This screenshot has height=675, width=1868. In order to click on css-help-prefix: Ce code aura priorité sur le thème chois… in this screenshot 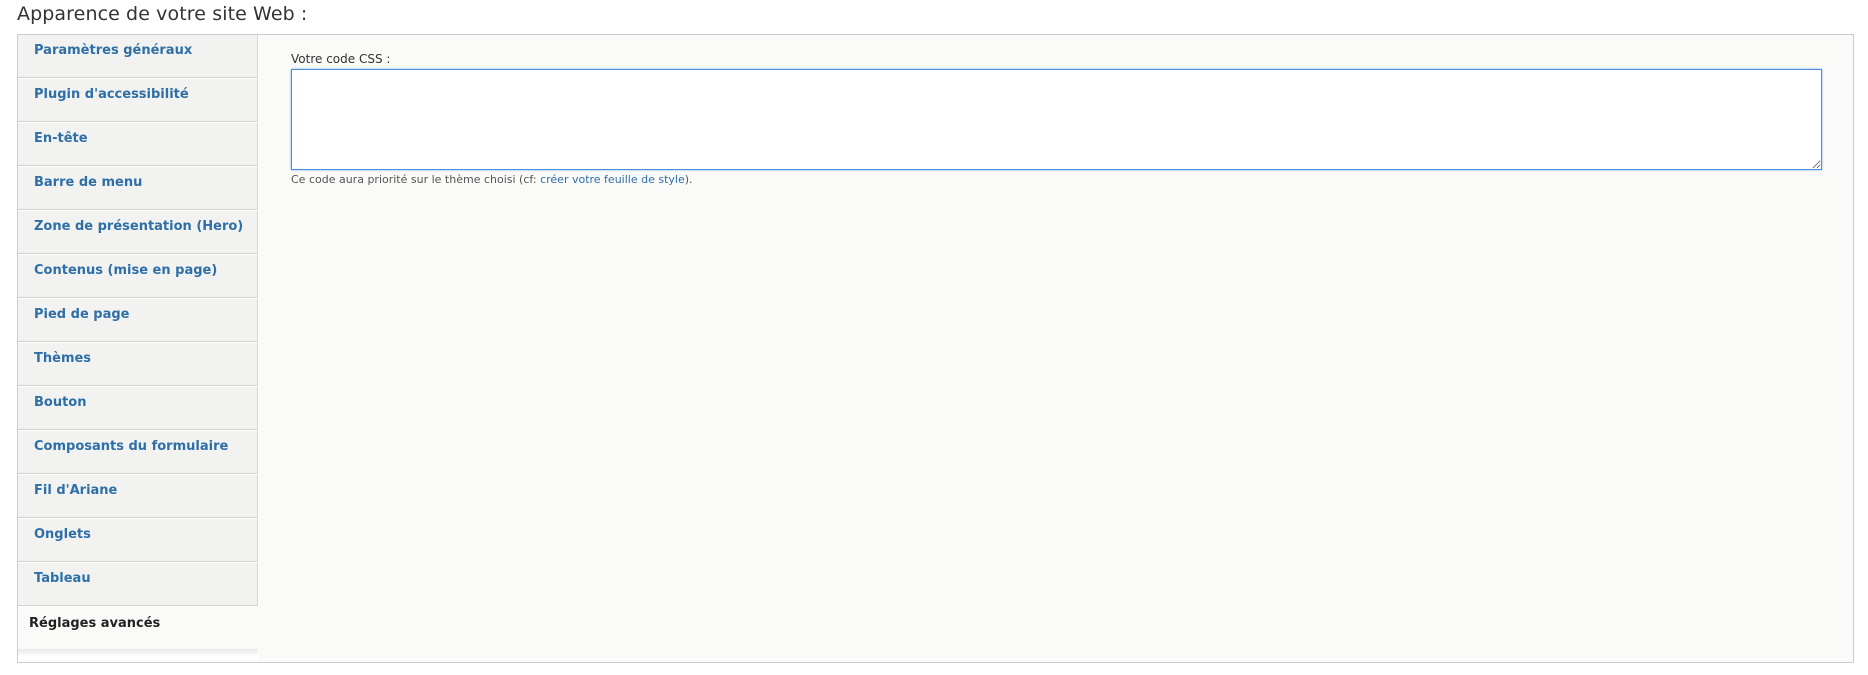, I will do `click(416, 179)`.